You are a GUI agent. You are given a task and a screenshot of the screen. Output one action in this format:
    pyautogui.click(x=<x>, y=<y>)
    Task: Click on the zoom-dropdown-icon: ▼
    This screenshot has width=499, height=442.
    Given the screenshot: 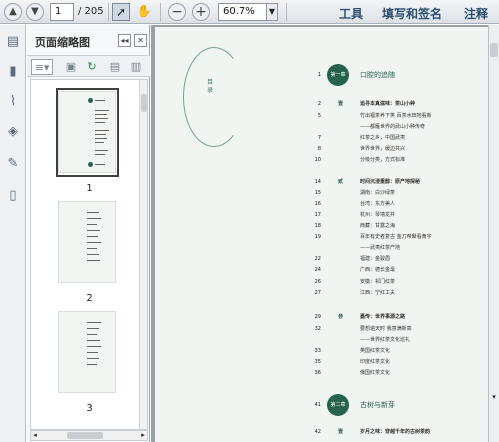 What is the action you would take?
    pyautogui.click(x=272, y=12)
    